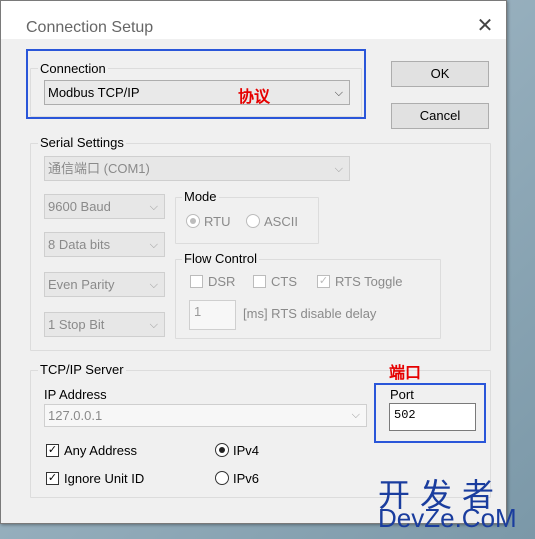 This screenshot has width=535, height=539. Describe the element at coordinates (82, 142) in the screenshot. I see `serial-settings-label: Serial Settings` at that location.